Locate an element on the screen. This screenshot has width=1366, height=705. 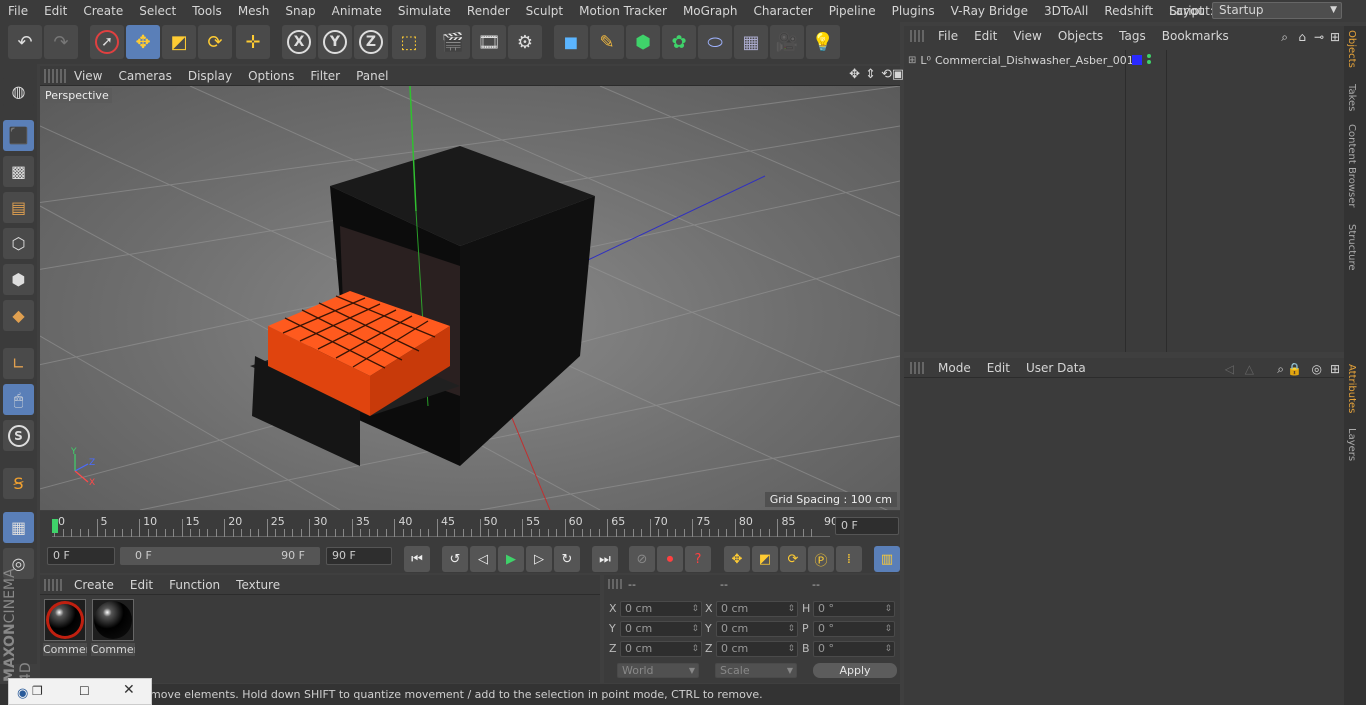
material-menu-item-texture: Texture is located at coordinates (258, 585).